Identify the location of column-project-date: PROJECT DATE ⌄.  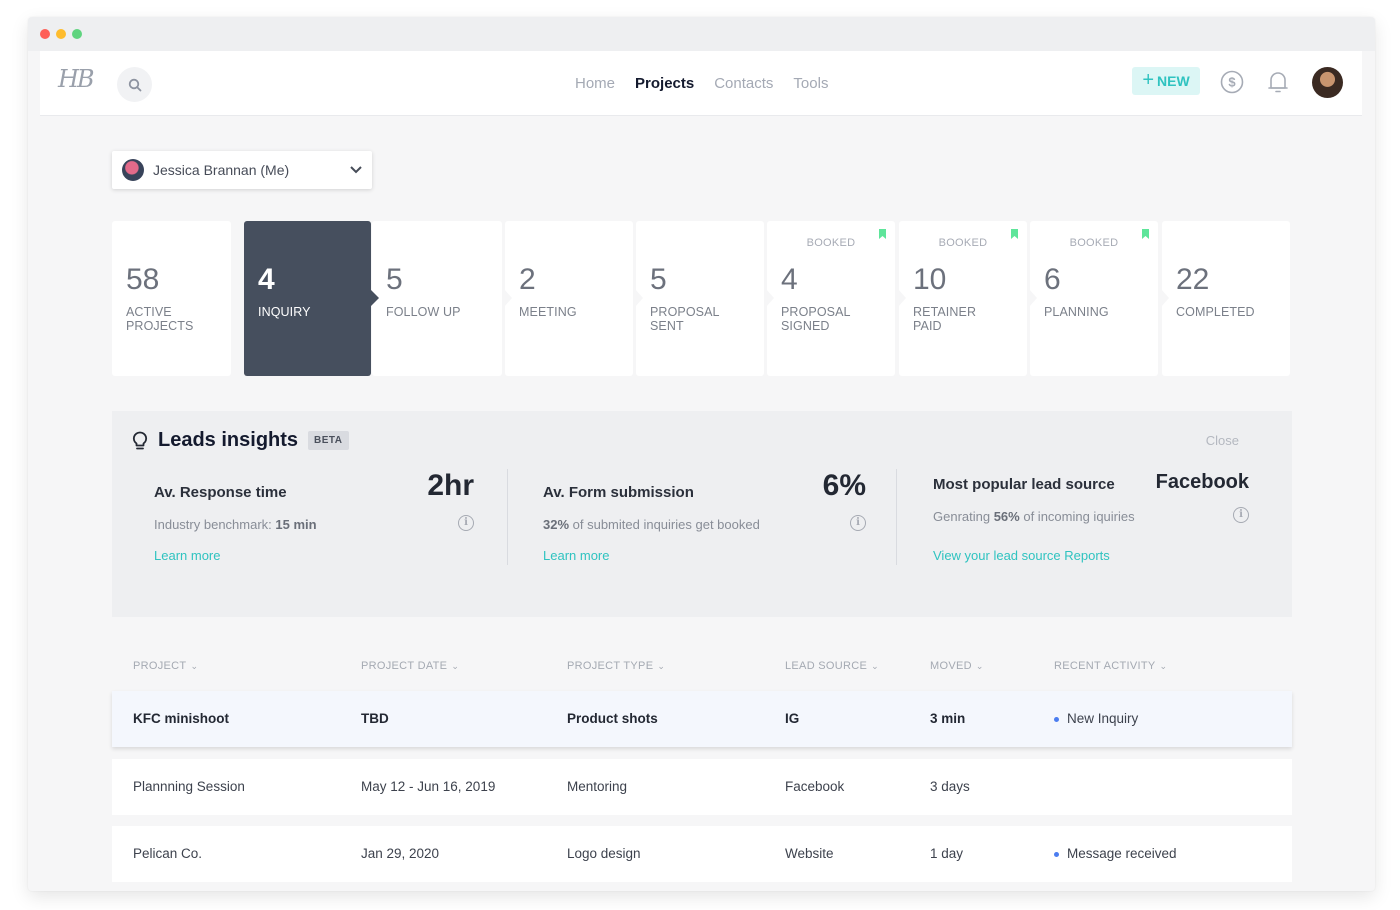
(410, 666).